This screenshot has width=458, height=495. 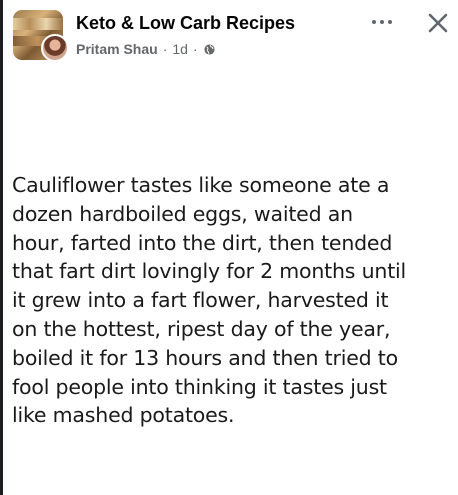 I want to click on post-time-link: 1d, so click(x=180, y=49).